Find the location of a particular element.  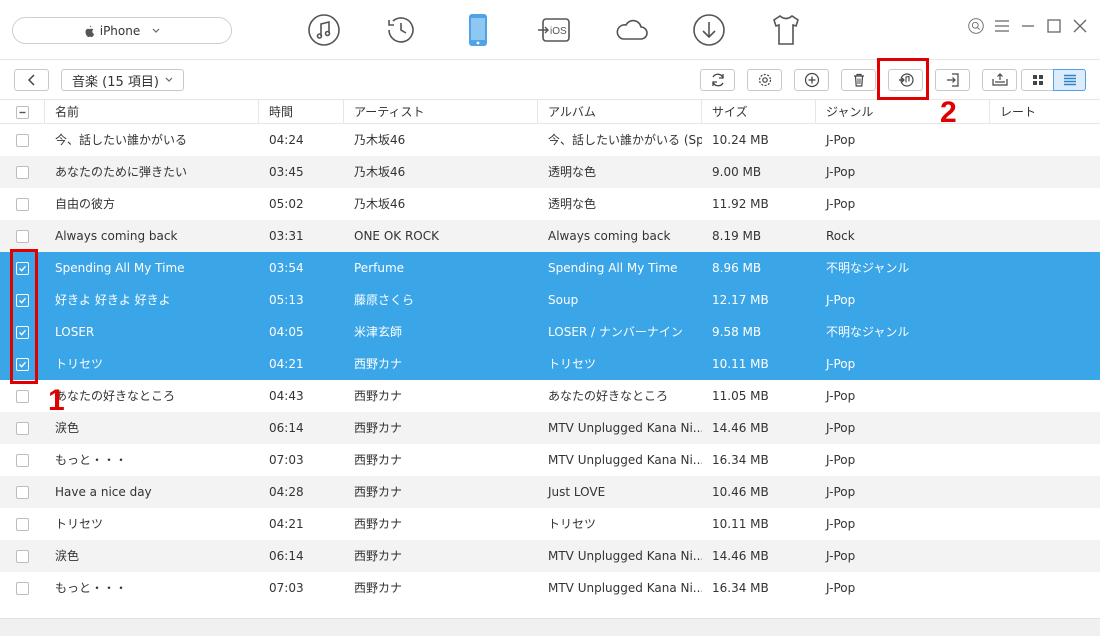

account-button is located at coordinates (976, 26).